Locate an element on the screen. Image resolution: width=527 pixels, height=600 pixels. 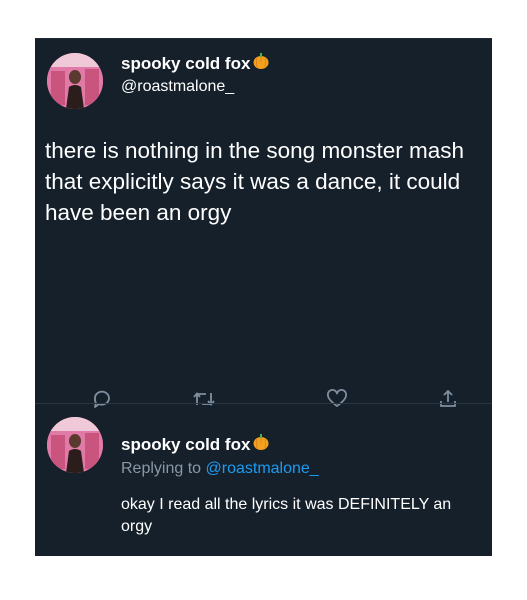
replying-to-prefix: Replying to is located at coordinates (163, 468).